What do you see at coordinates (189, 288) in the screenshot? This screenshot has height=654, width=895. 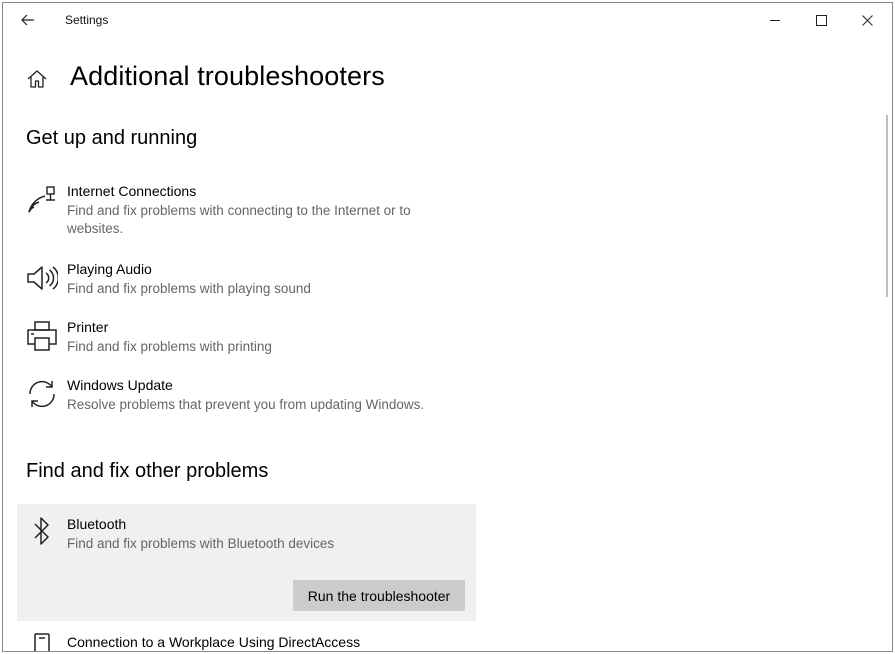 I see `item-description: Find and fix problems with playing sound` at bounding box center [189, 288].